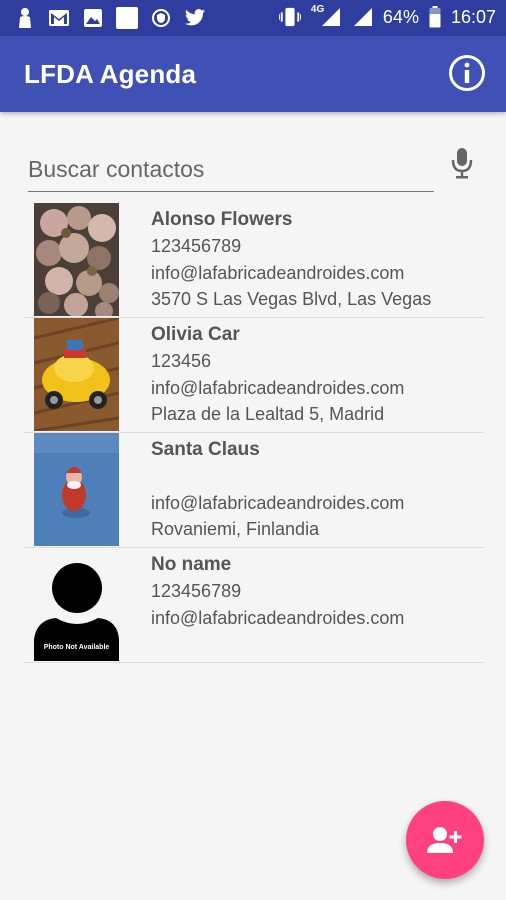  What do you see at coordinates (362, 17) in the screenshot?
I see `signal-icon` at bounding box center [362, 17].